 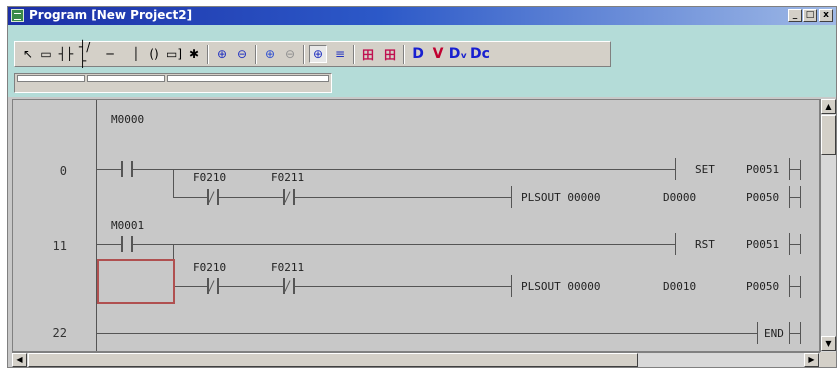 I want to click on edit-cursor, so click(x=136, y=281).